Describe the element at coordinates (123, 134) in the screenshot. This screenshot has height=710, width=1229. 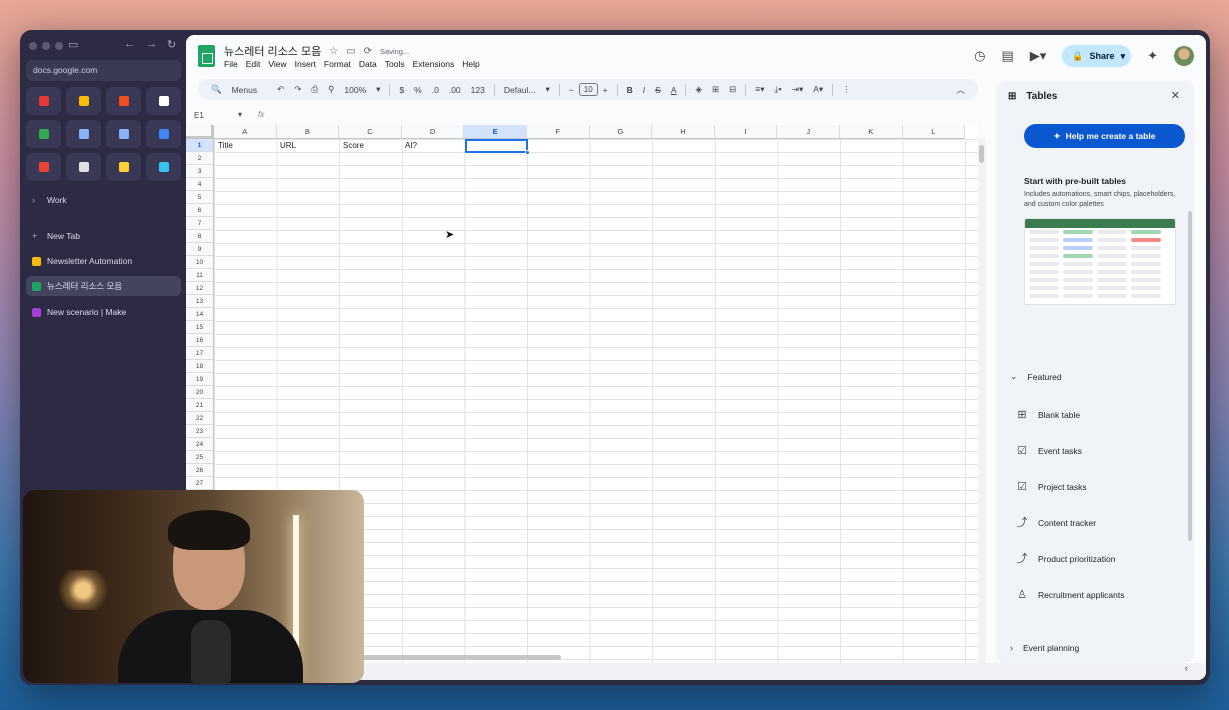
I see `favorite-calendar` at that location.